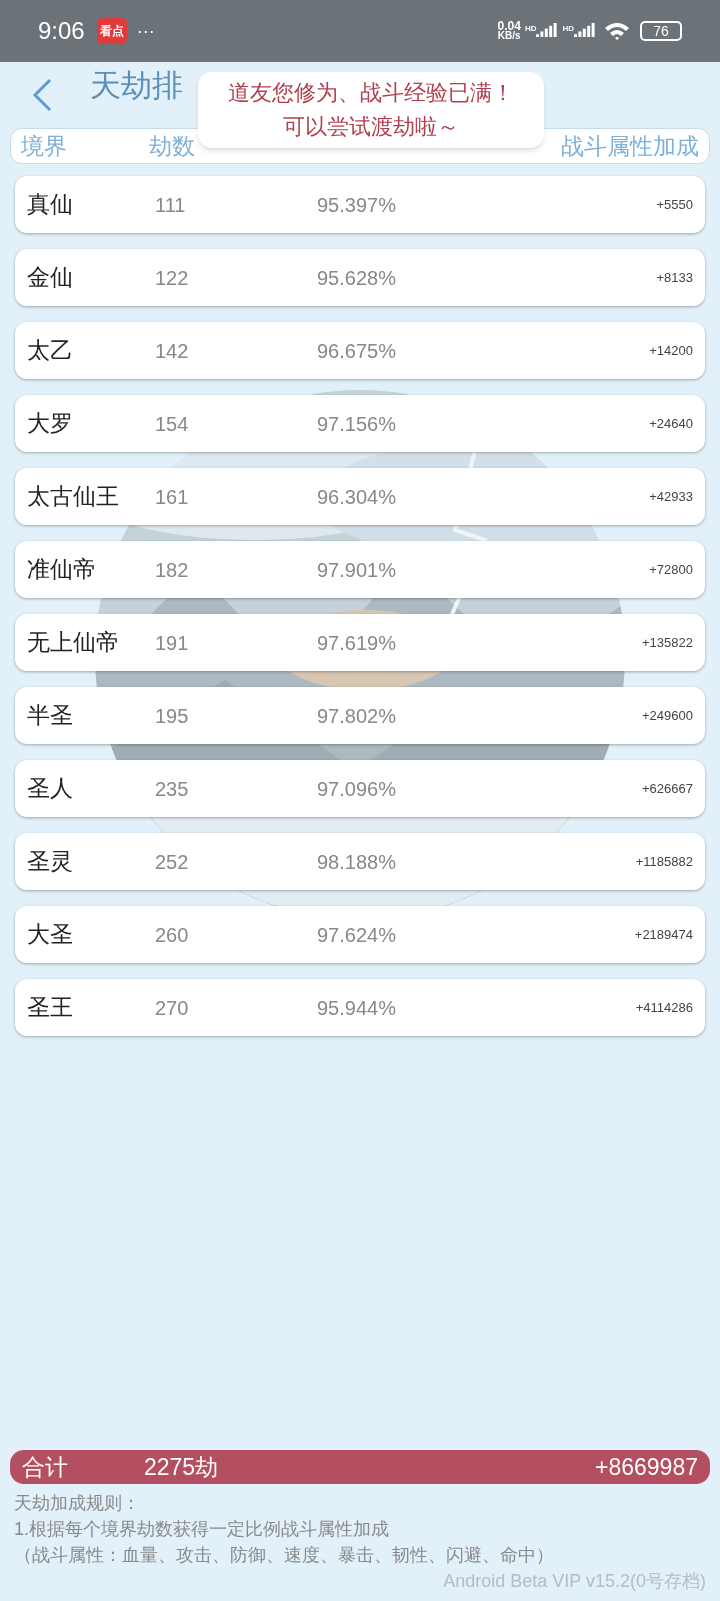  What do you see at coordinates (646, 1467) in the screenshot?
I see `total-bonus: +8669987` at bounding box center [646, 1467].